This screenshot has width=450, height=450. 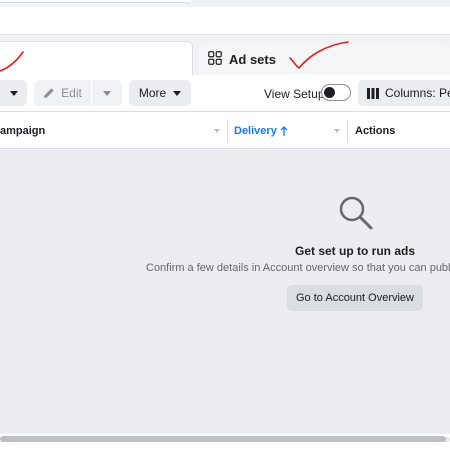 I want to click on search-bar, so click(x=225, y=21).